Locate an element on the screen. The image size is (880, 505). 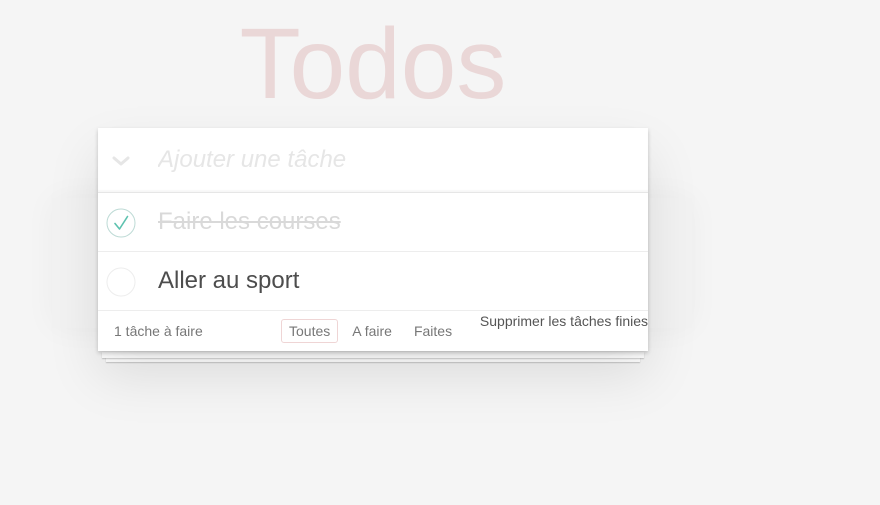
filter-tabs: Toutes A faire Faites is located at coordinates (370, 331).